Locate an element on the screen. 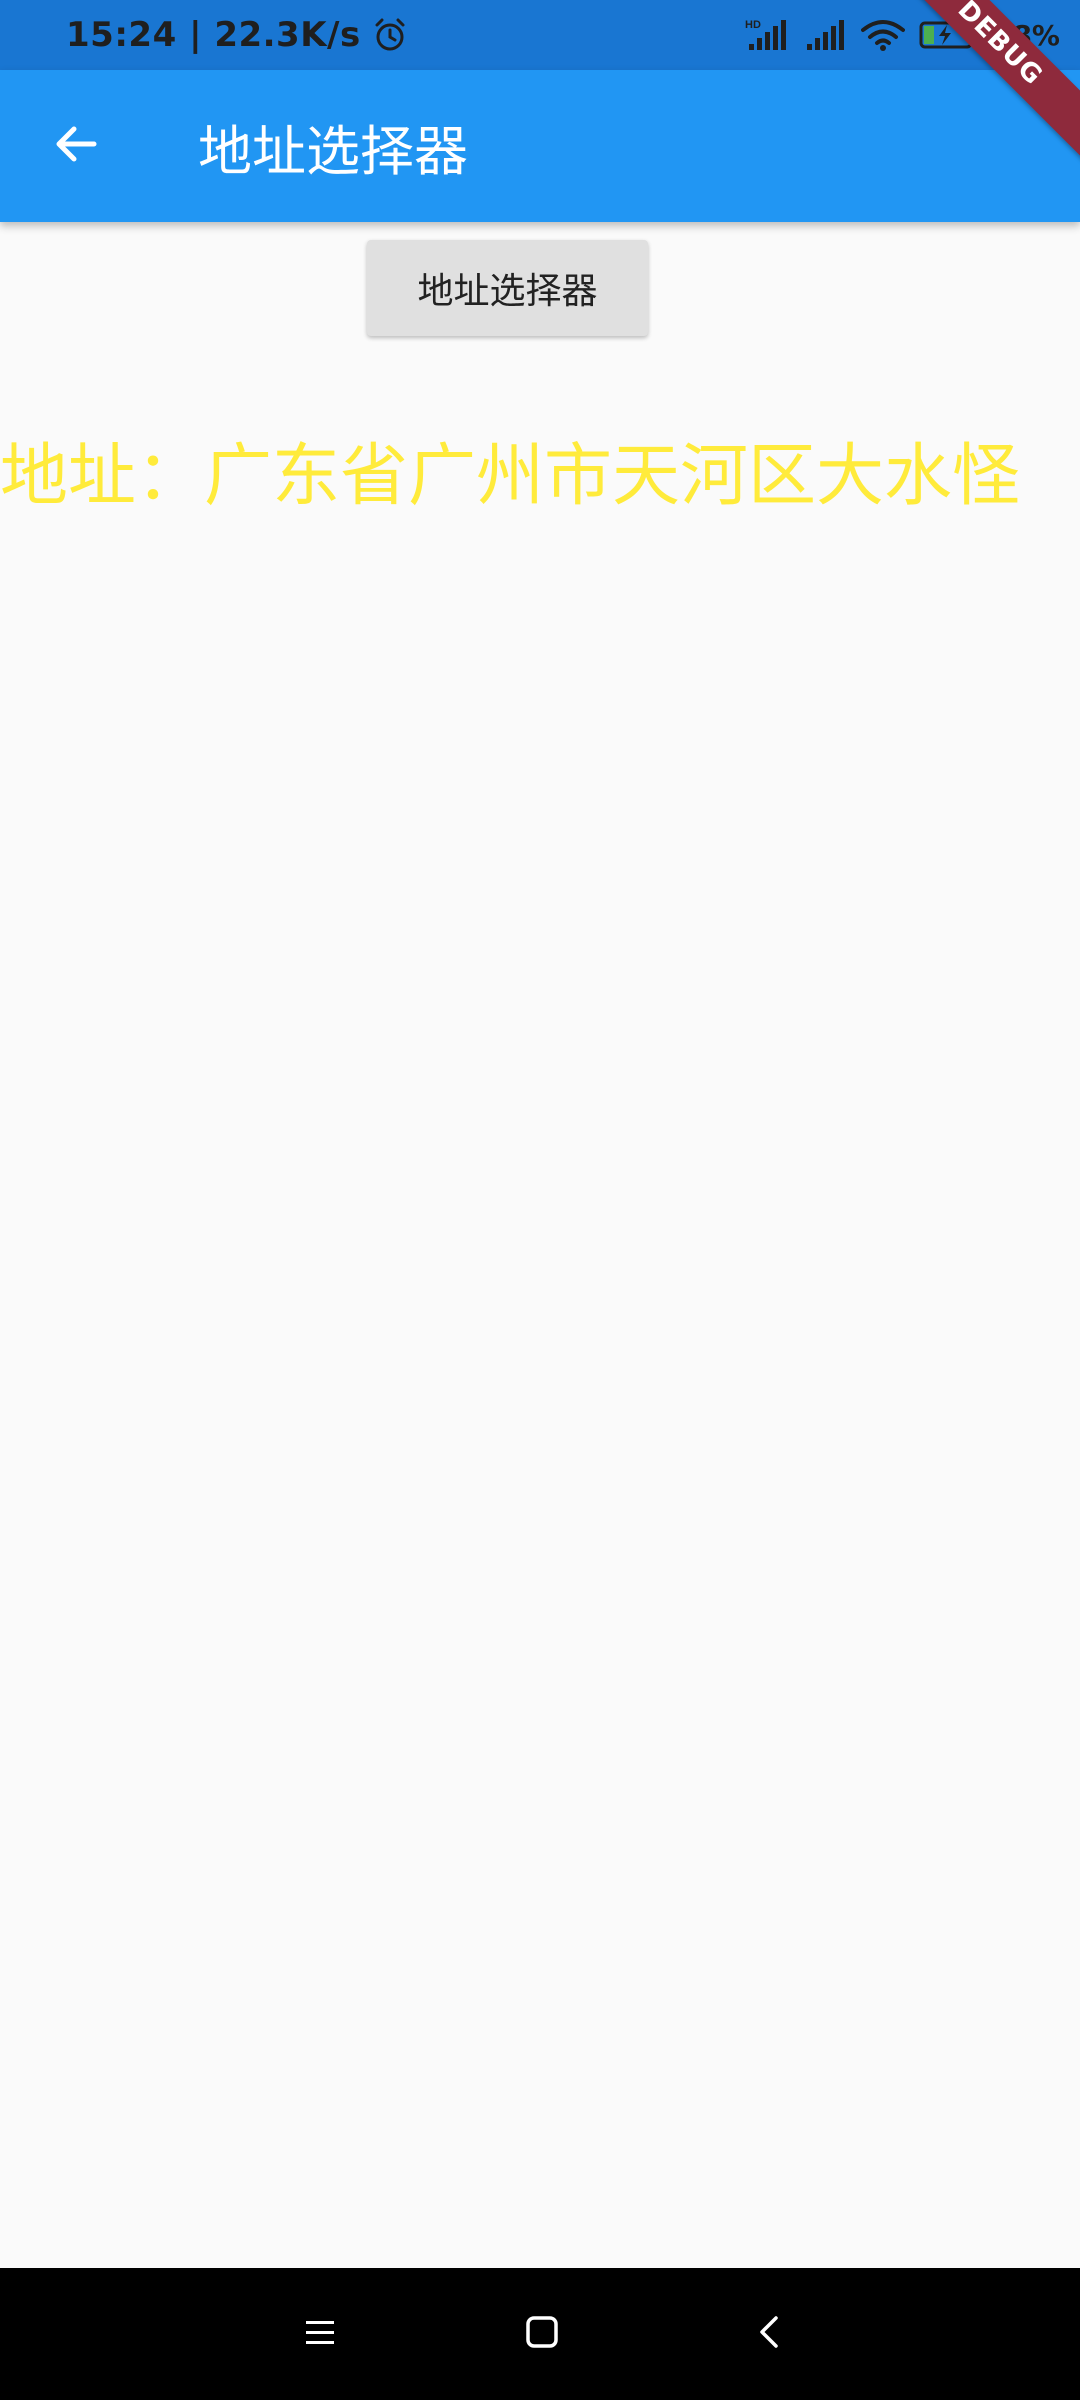 The image size is (1080, 2400). alarm-icon is located at coordinates (390, 35).